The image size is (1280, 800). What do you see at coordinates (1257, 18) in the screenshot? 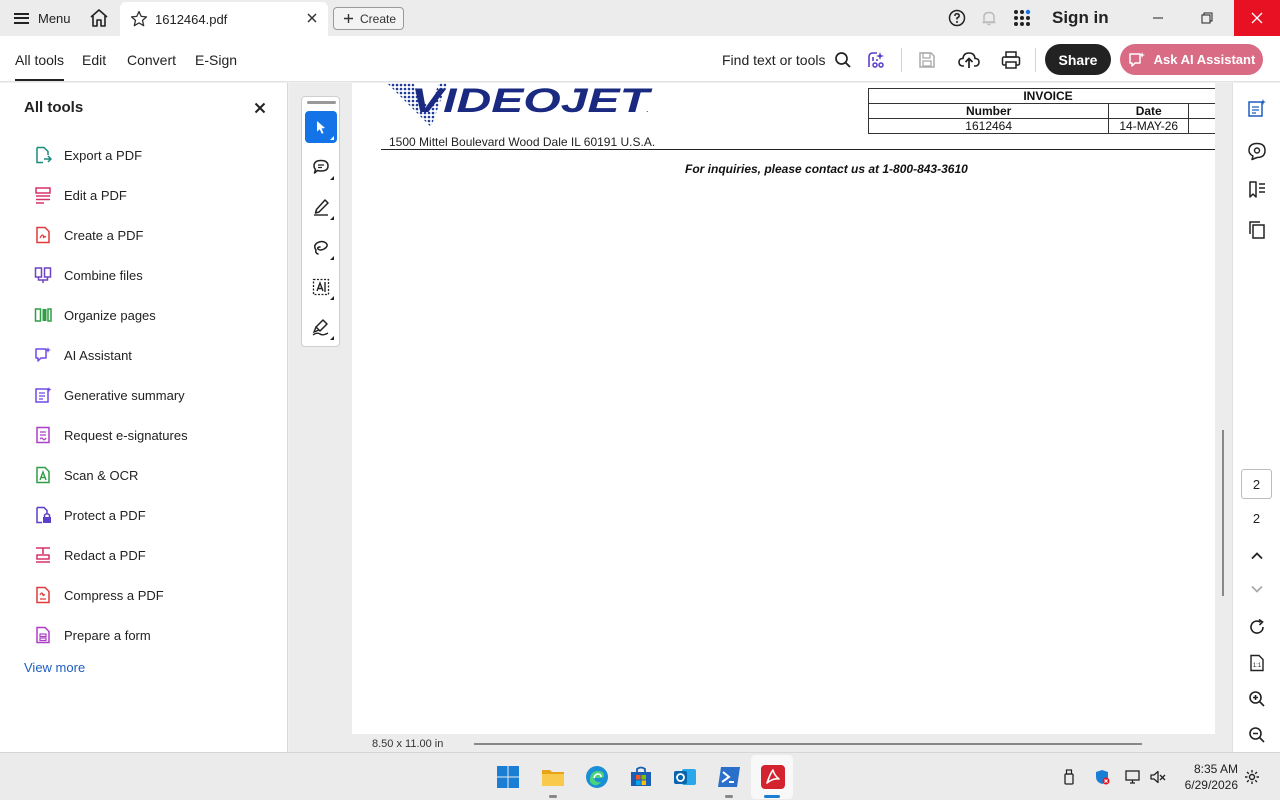
I see `close-window-button` at bounding box center [1257, 18].